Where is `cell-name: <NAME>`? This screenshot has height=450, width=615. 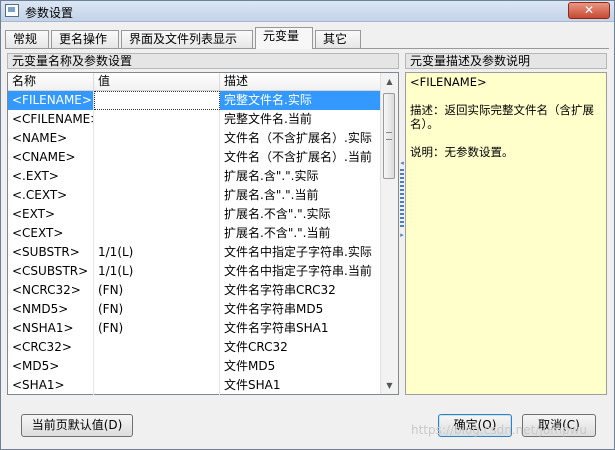
cell-name: <NAME> is located at coordinates (51, 138).